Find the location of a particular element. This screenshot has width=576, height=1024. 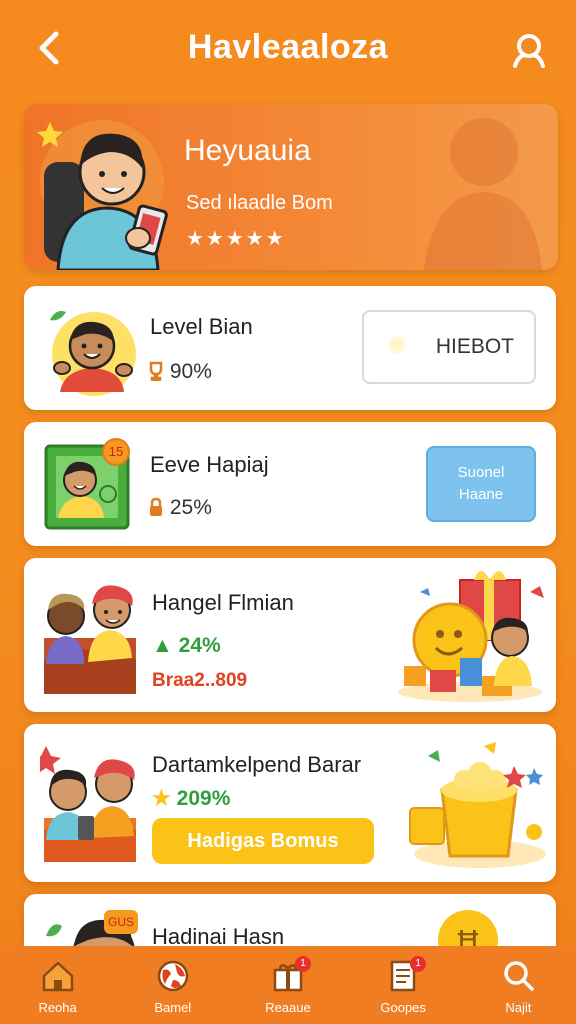

tab-label: Bamel is located at coordinates (173, 1007).